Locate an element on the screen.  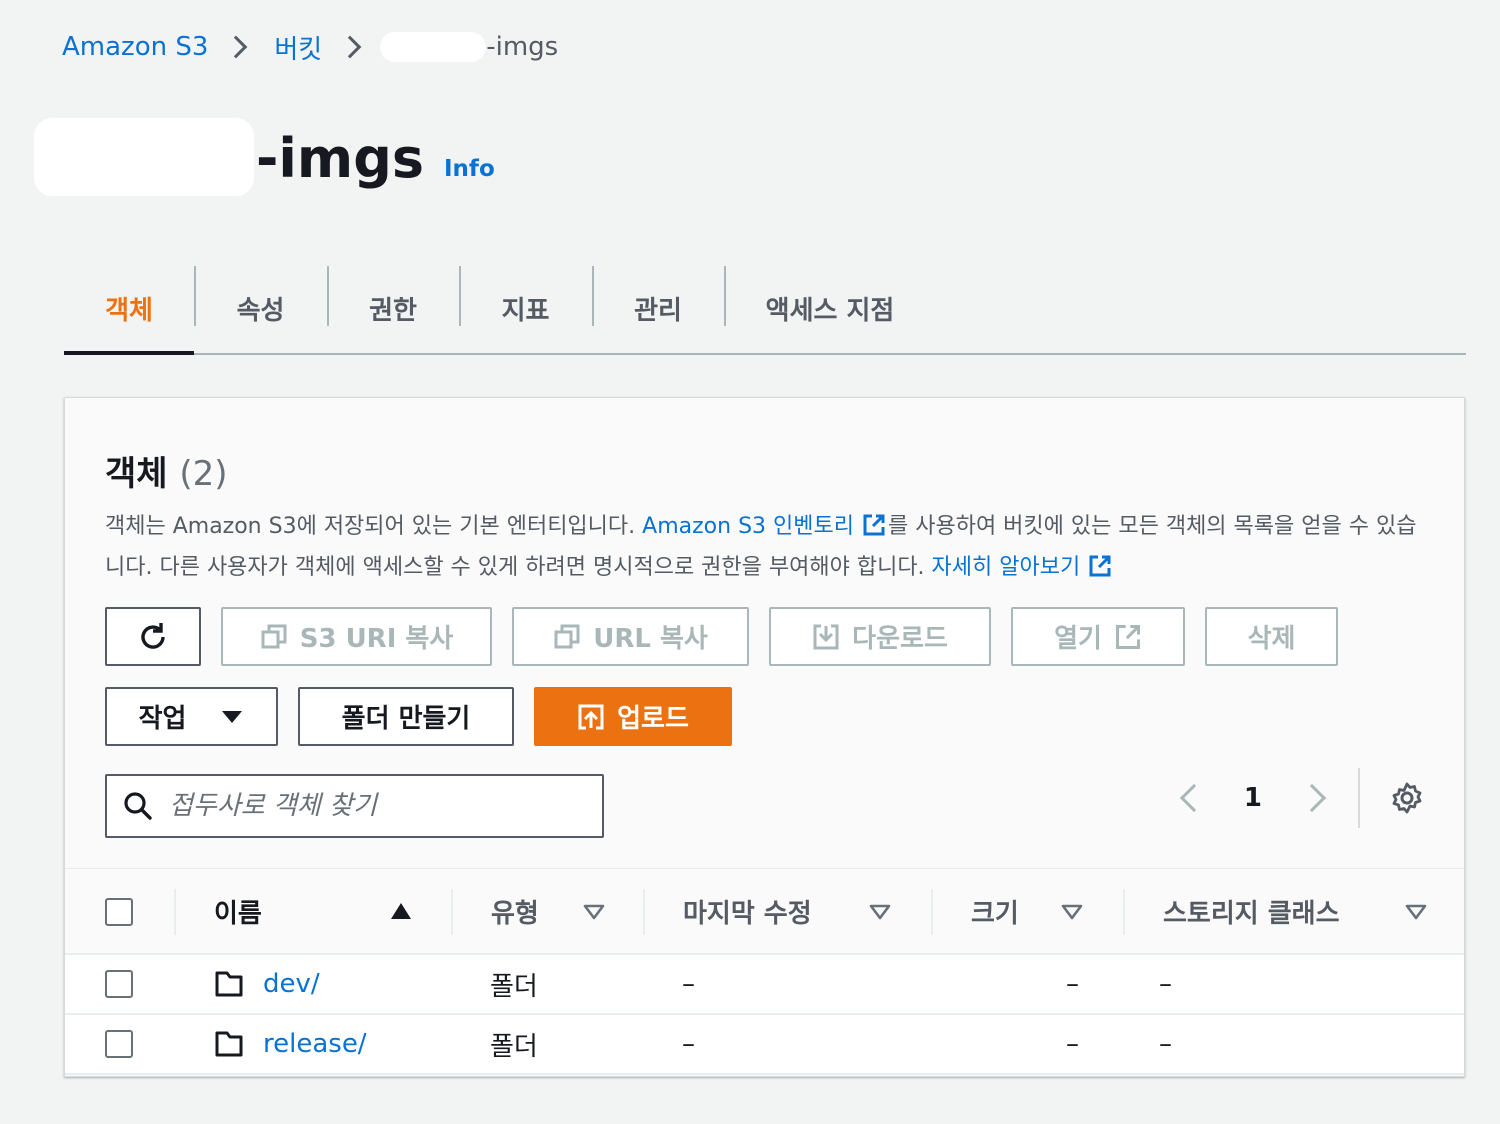
breadcrumb: Amazon S3 버킷 -imgs is located at coordinates (310, 47).